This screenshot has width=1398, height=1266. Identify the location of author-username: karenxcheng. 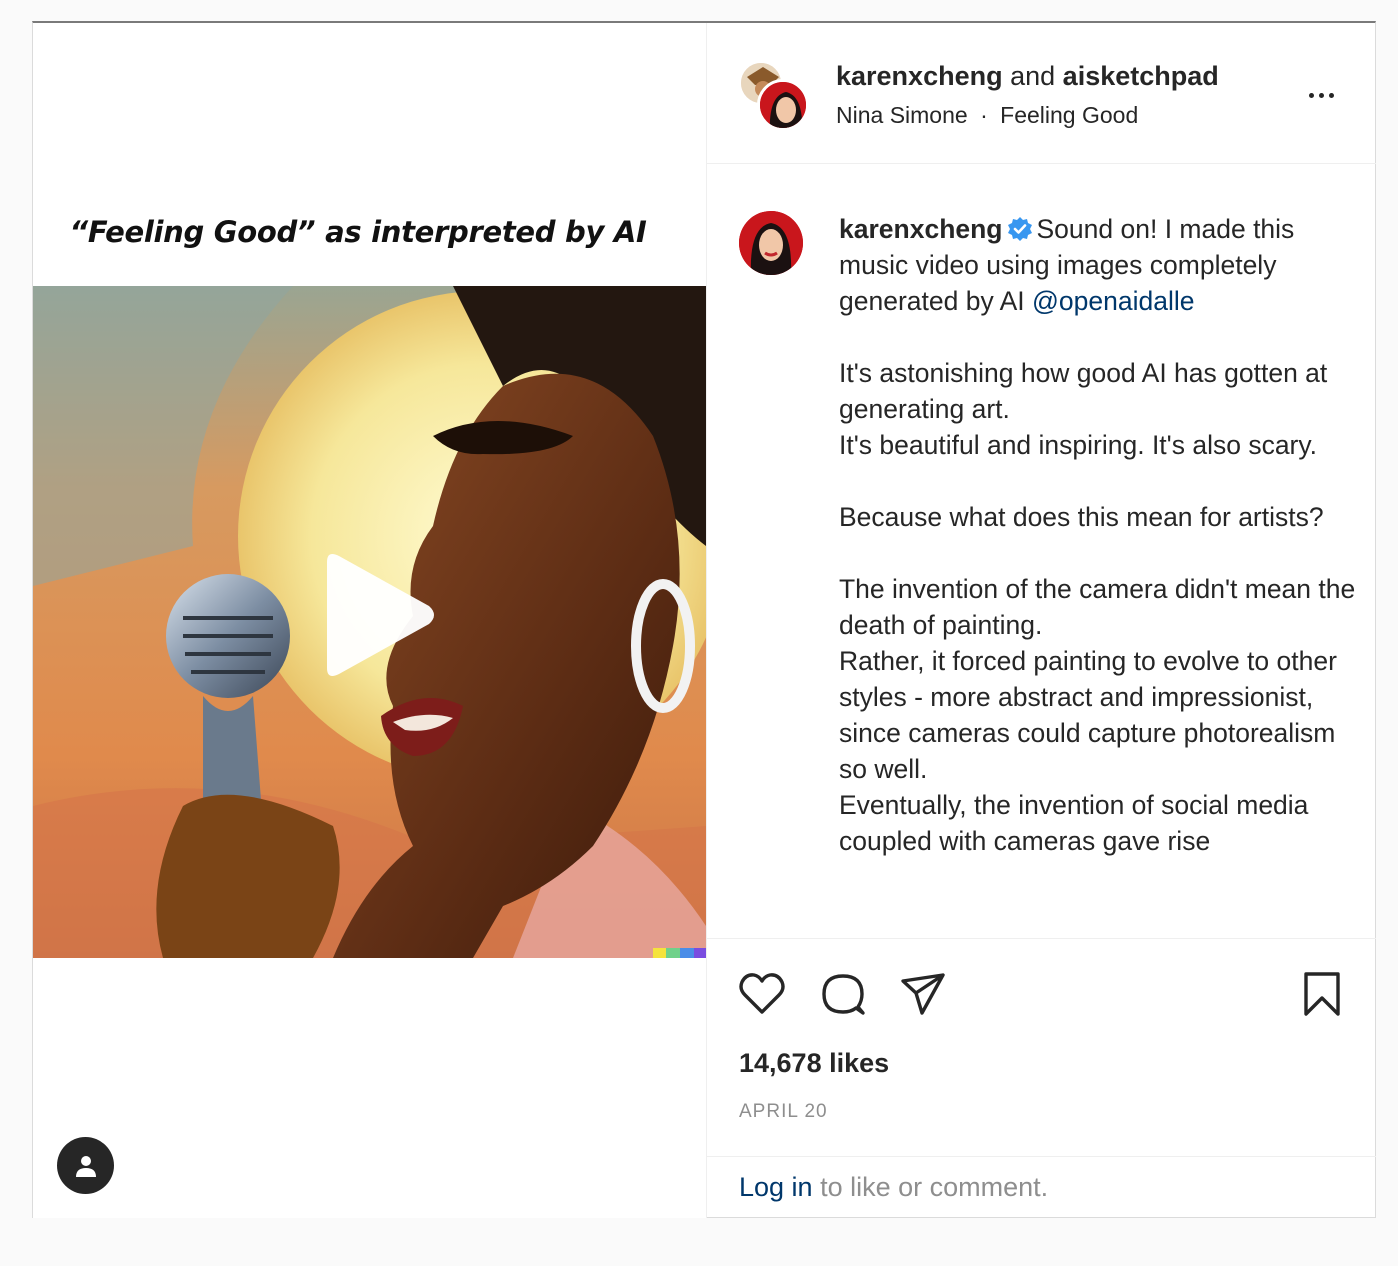
(919, 76).